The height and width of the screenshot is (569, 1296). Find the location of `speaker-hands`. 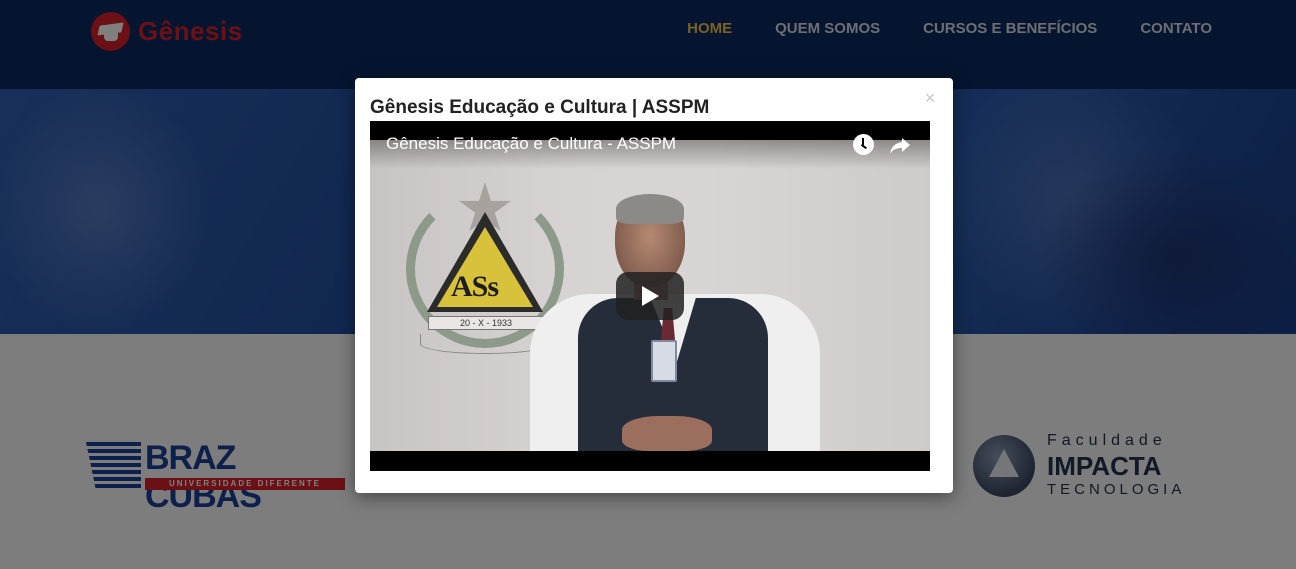

speaker-hands is located at coordinates (667, 433).